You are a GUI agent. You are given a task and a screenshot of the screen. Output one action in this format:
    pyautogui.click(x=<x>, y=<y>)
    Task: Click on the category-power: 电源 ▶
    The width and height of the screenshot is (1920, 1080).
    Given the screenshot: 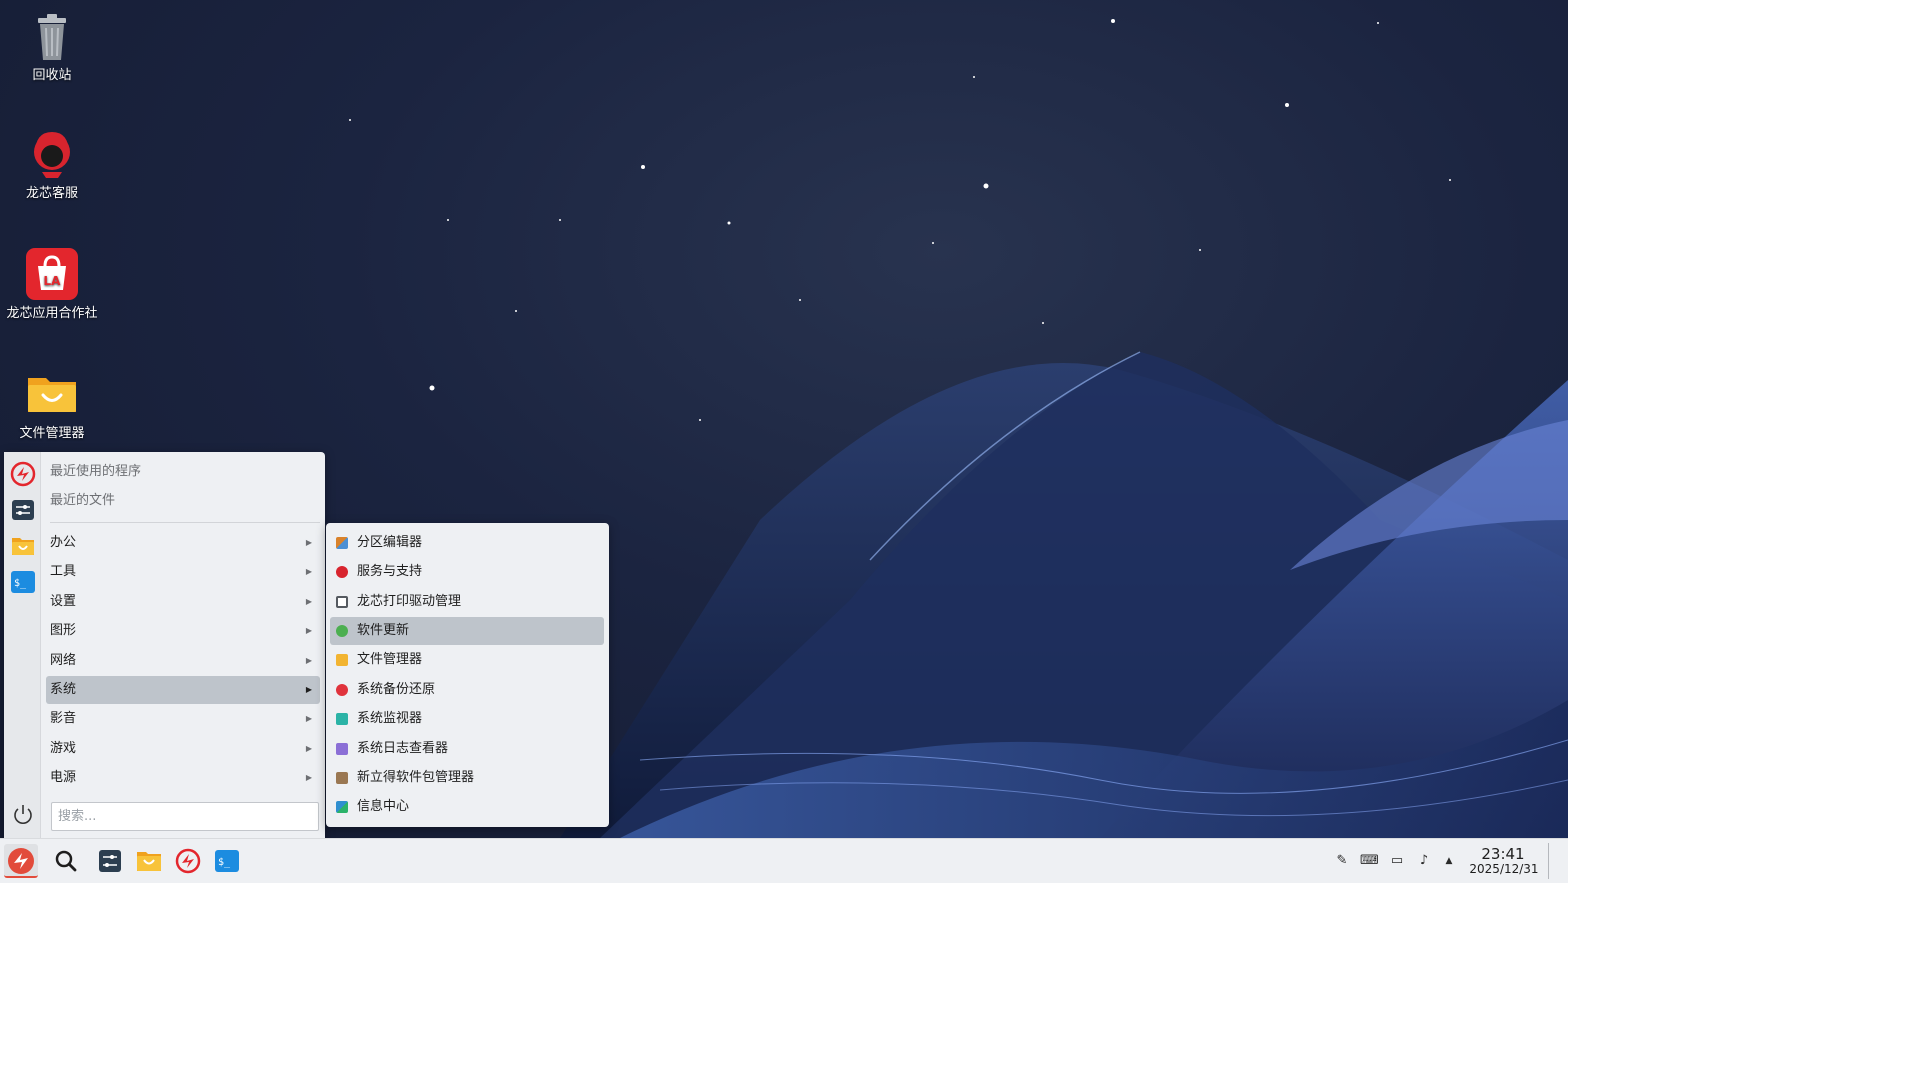 What is the action you would take?
    pyautogui.click(x=183, y=778)
    